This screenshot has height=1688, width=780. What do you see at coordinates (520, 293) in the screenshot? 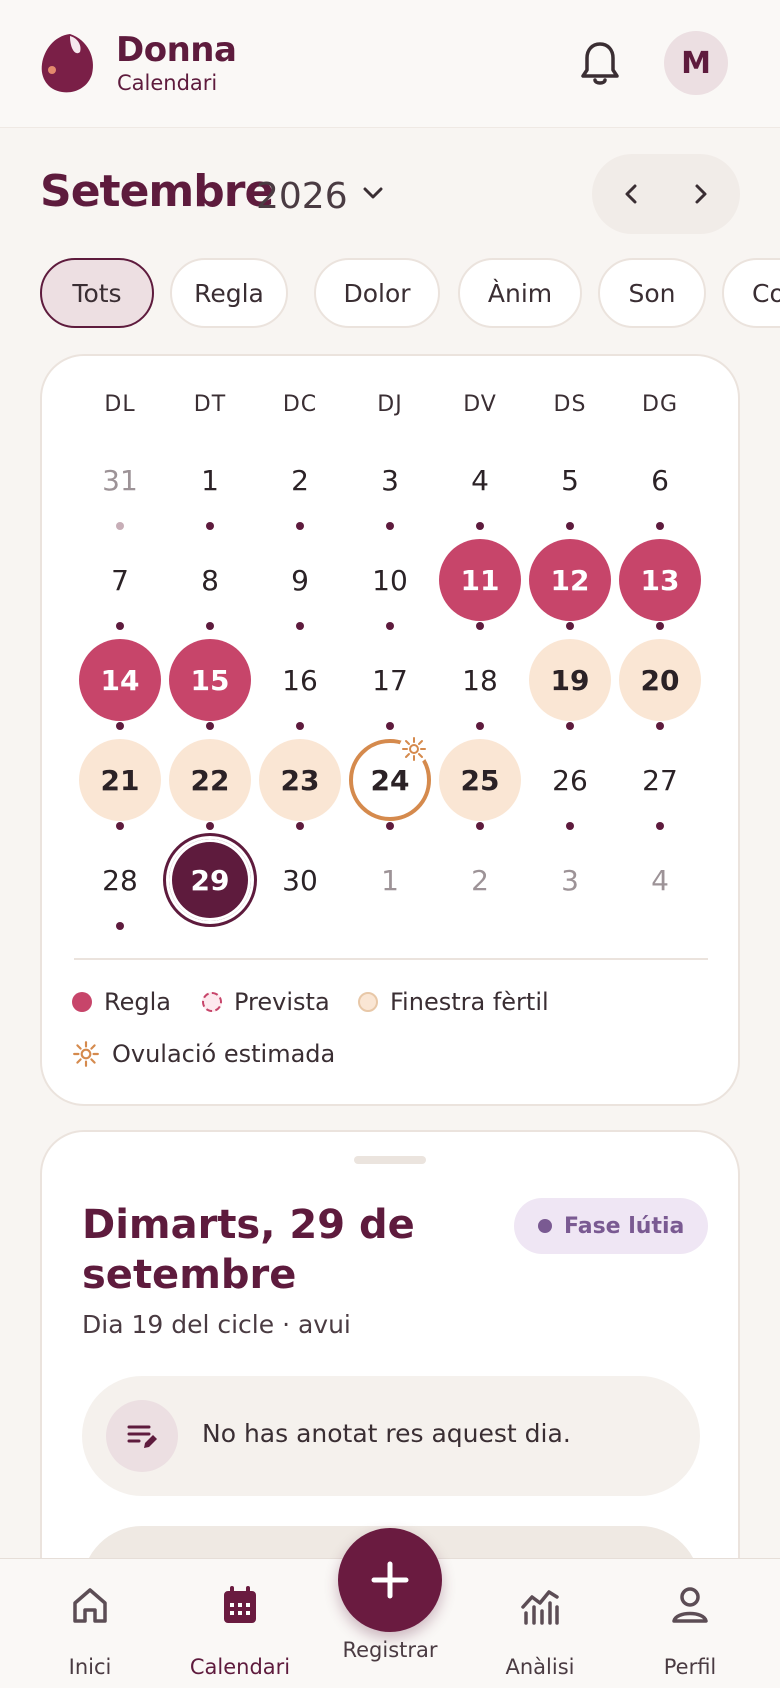
I see `filter-chip-mood: Ànim` at bounding box center [520, 293].